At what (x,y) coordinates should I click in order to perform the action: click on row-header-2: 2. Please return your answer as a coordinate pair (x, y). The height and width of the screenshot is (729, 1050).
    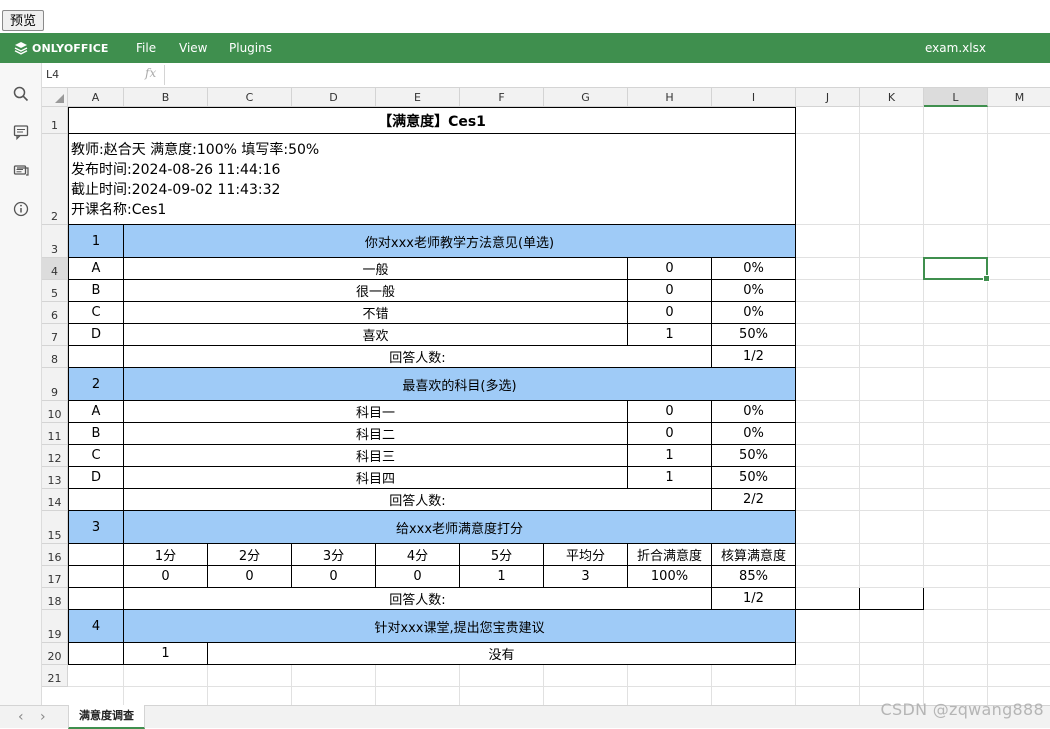
    Looking at the image, I should click on (55, 179).